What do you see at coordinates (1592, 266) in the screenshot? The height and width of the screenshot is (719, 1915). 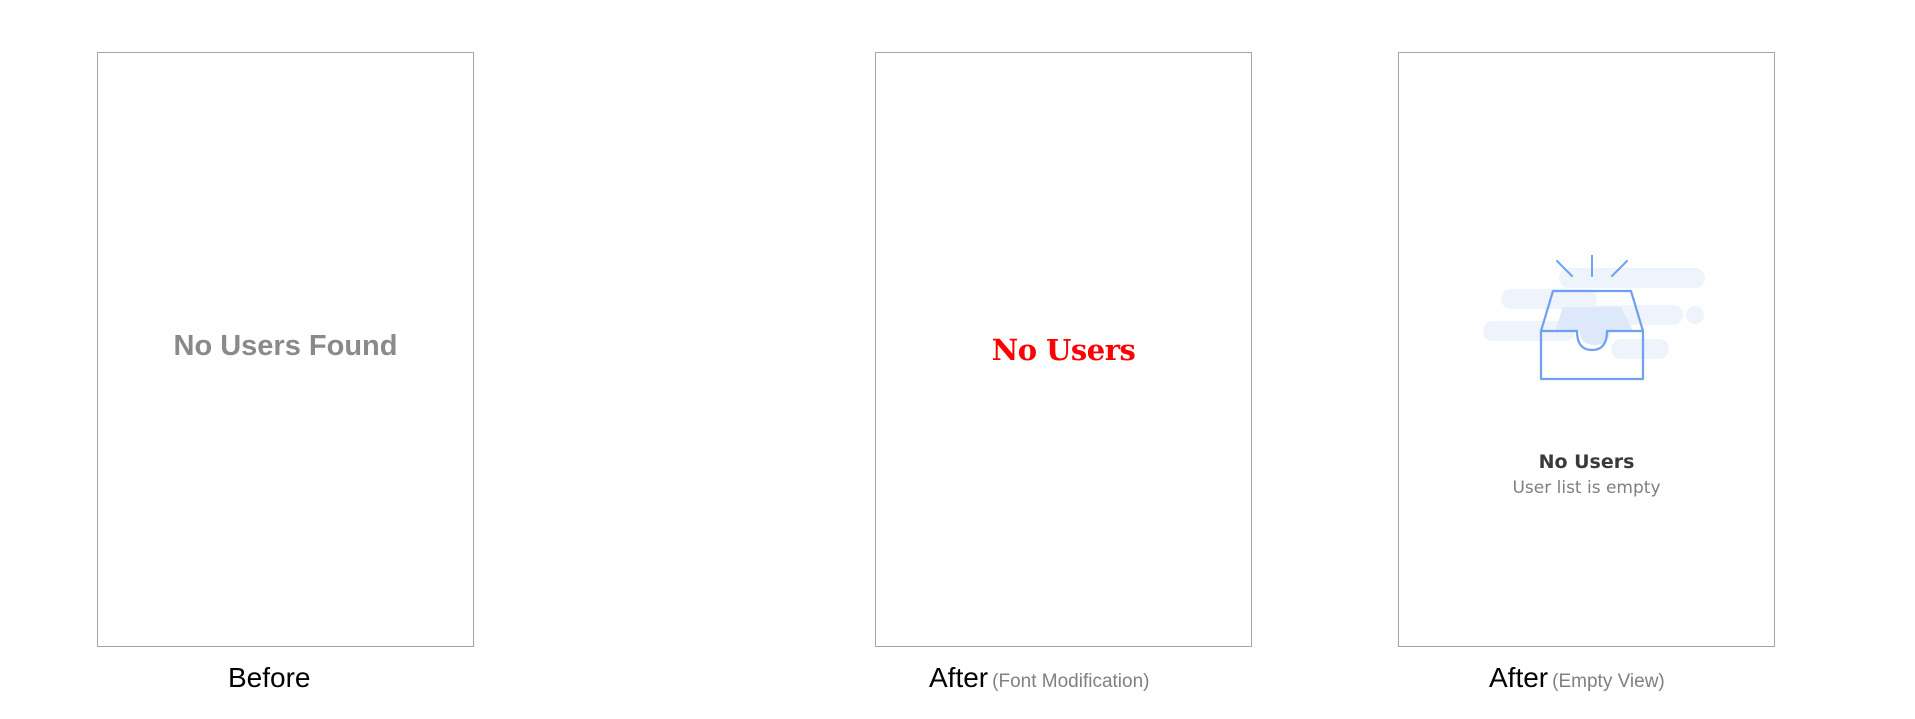 I see `sparkle-rays` at bounding box center [1592, 266].